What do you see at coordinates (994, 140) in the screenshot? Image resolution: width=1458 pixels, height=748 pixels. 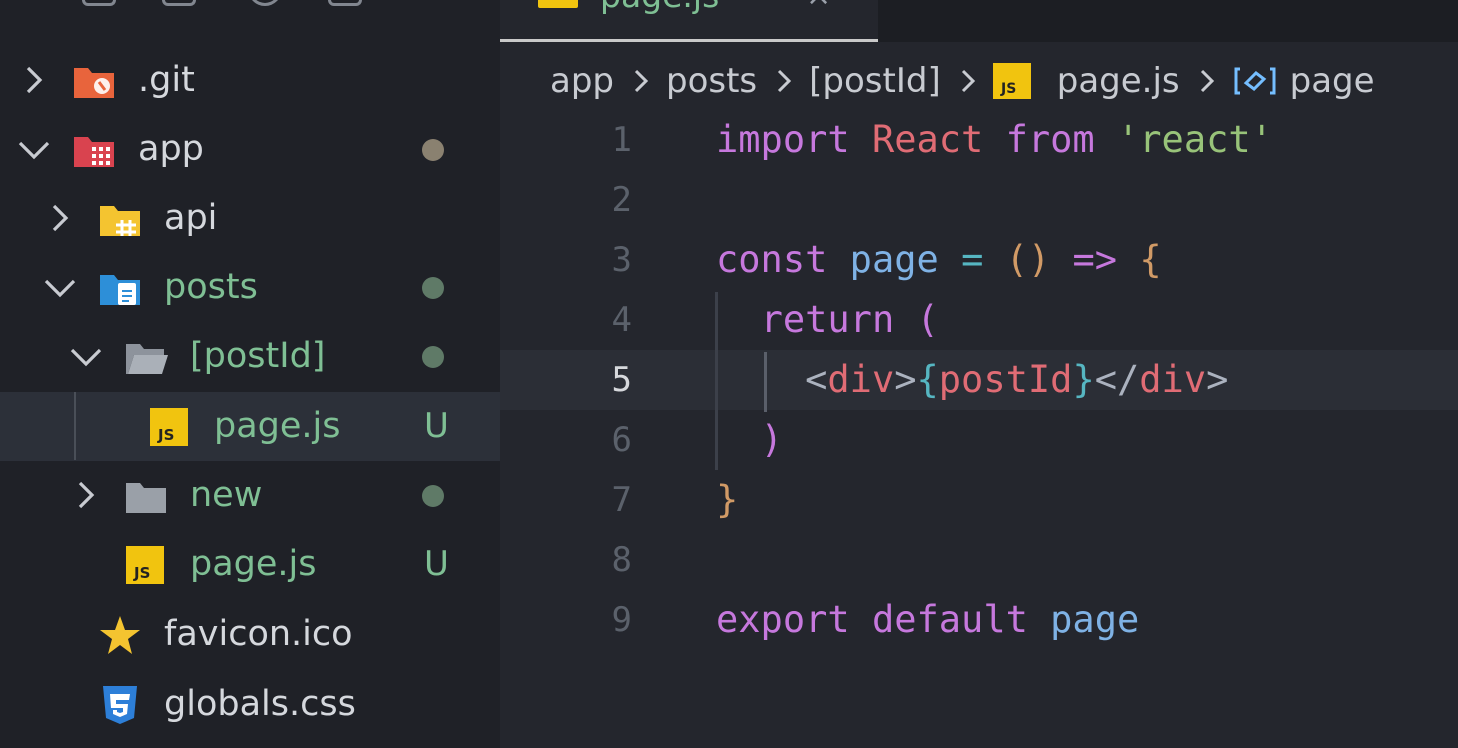 I see `code-text: import React from 'react'` at bounding box center [994, 140].